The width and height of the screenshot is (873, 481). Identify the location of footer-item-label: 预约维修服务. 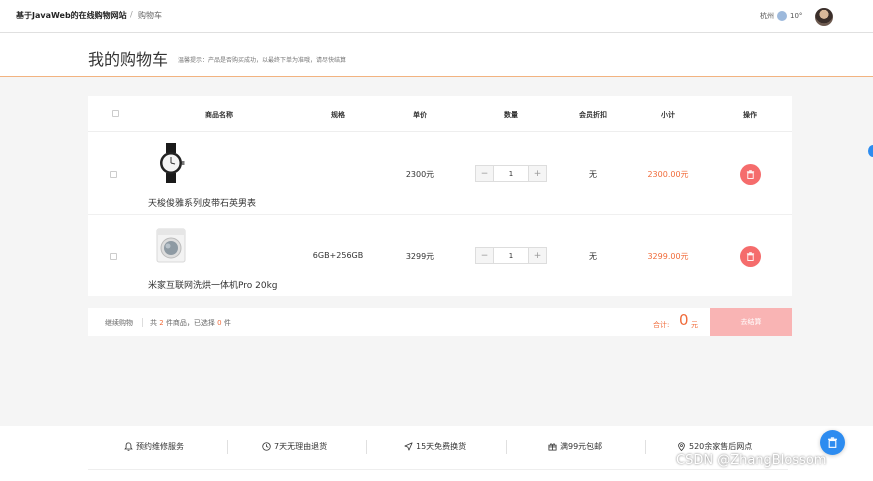
(160, 446).